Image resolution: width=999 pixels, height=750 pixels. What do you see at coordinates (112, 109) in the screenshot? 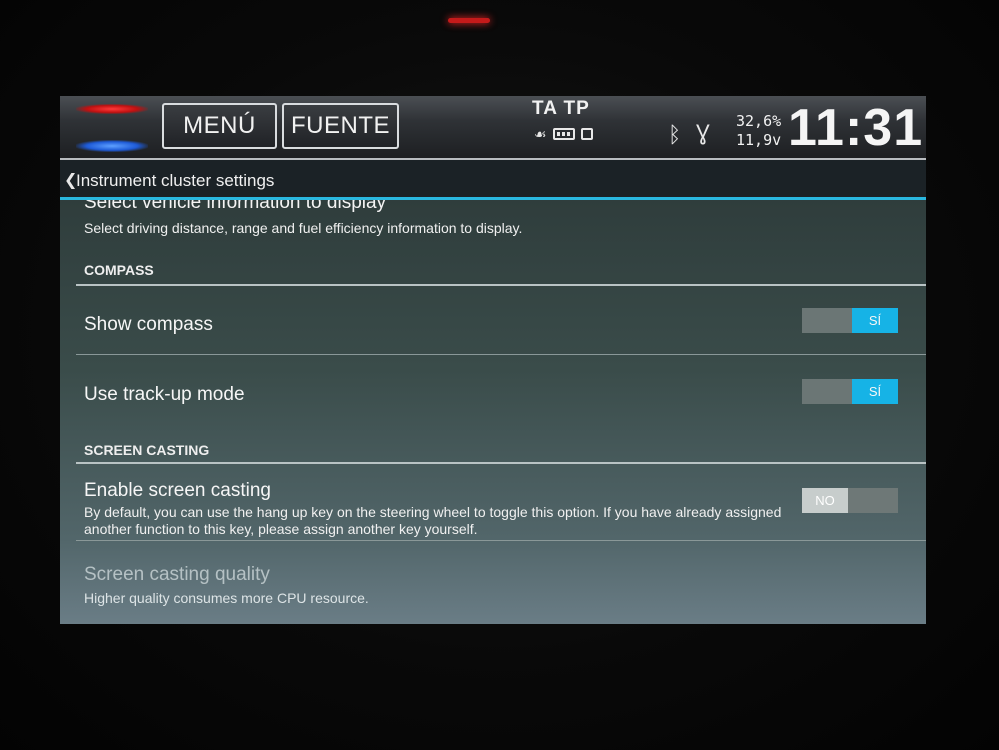
I see `source-red-glow` at bounding box center [112, 109].